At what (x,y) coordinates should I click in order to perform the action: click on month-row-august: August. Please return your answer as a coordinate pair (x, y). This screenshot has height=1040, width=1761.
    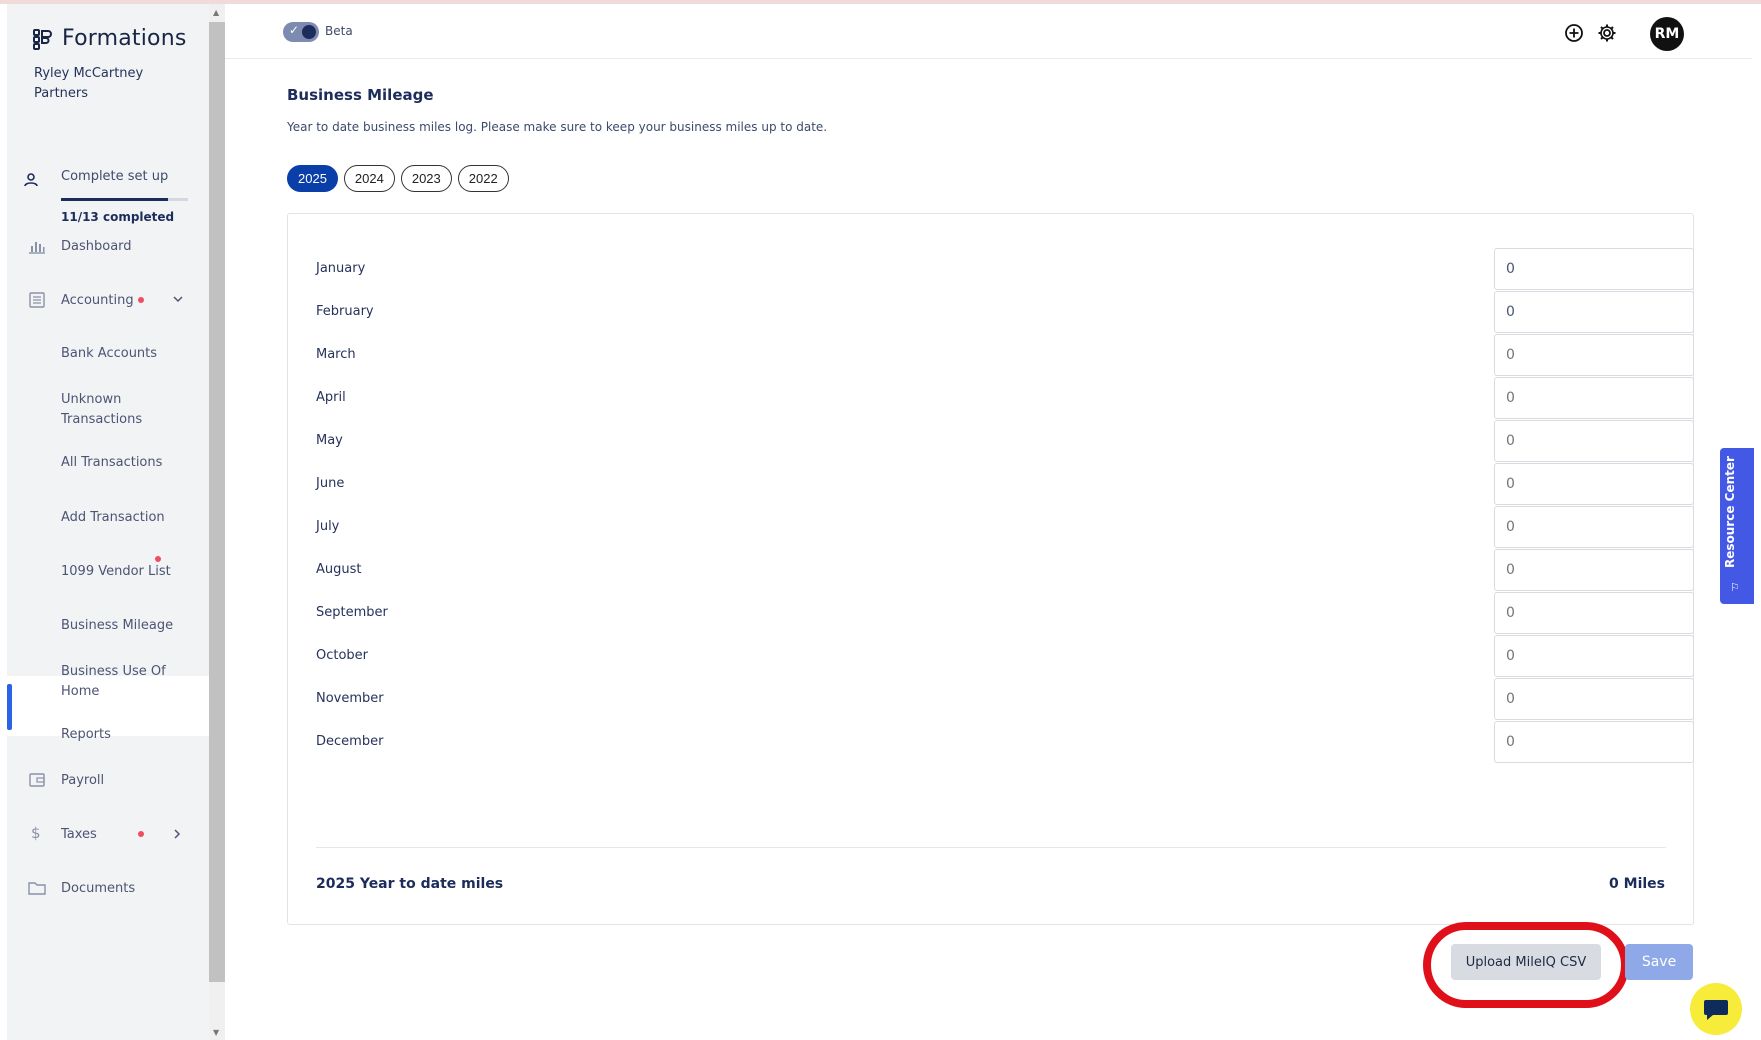
    Looking at the image, I should click on (1005, 570).